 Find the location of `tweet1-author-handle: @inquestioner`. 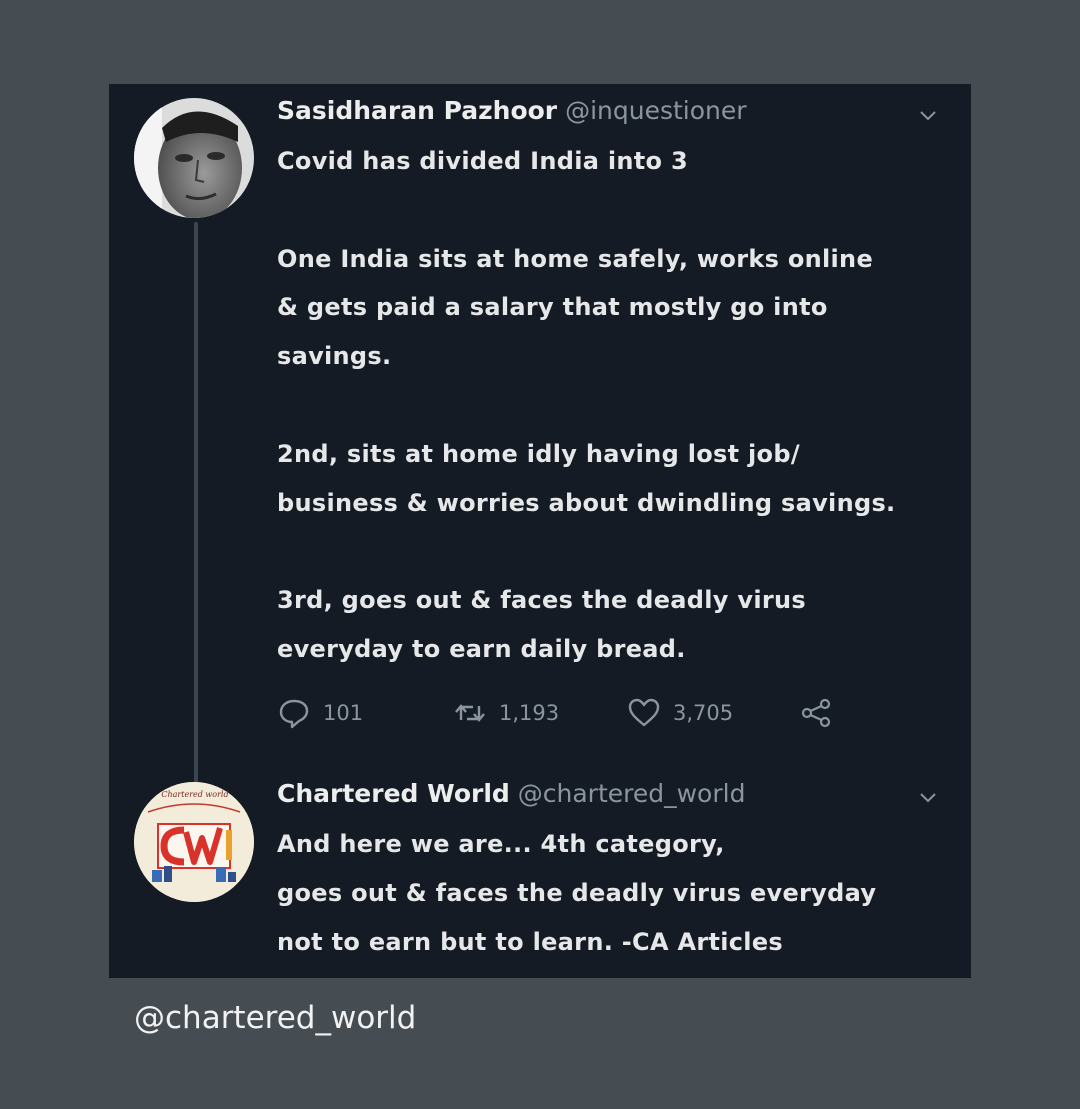

tweet1-author-handle: @inquestioner is located at coordinates (655, 110).